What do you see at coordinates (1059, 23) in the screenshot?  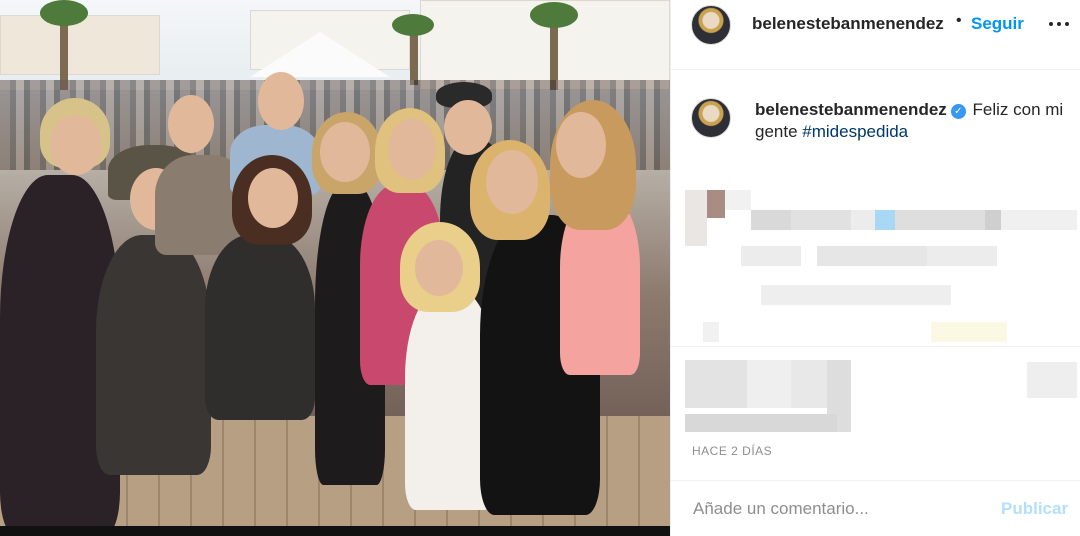 I see `more-options-icon` at bounding box center [1059, 23].